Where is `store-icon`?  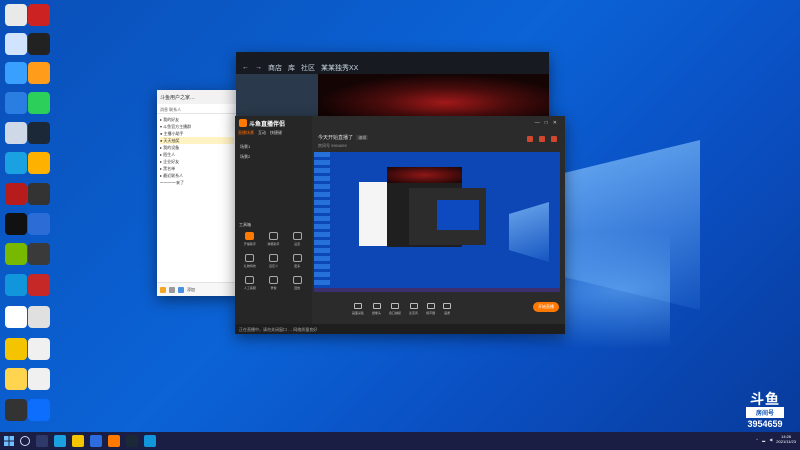
store-icon is located at coordinates (96, 441).